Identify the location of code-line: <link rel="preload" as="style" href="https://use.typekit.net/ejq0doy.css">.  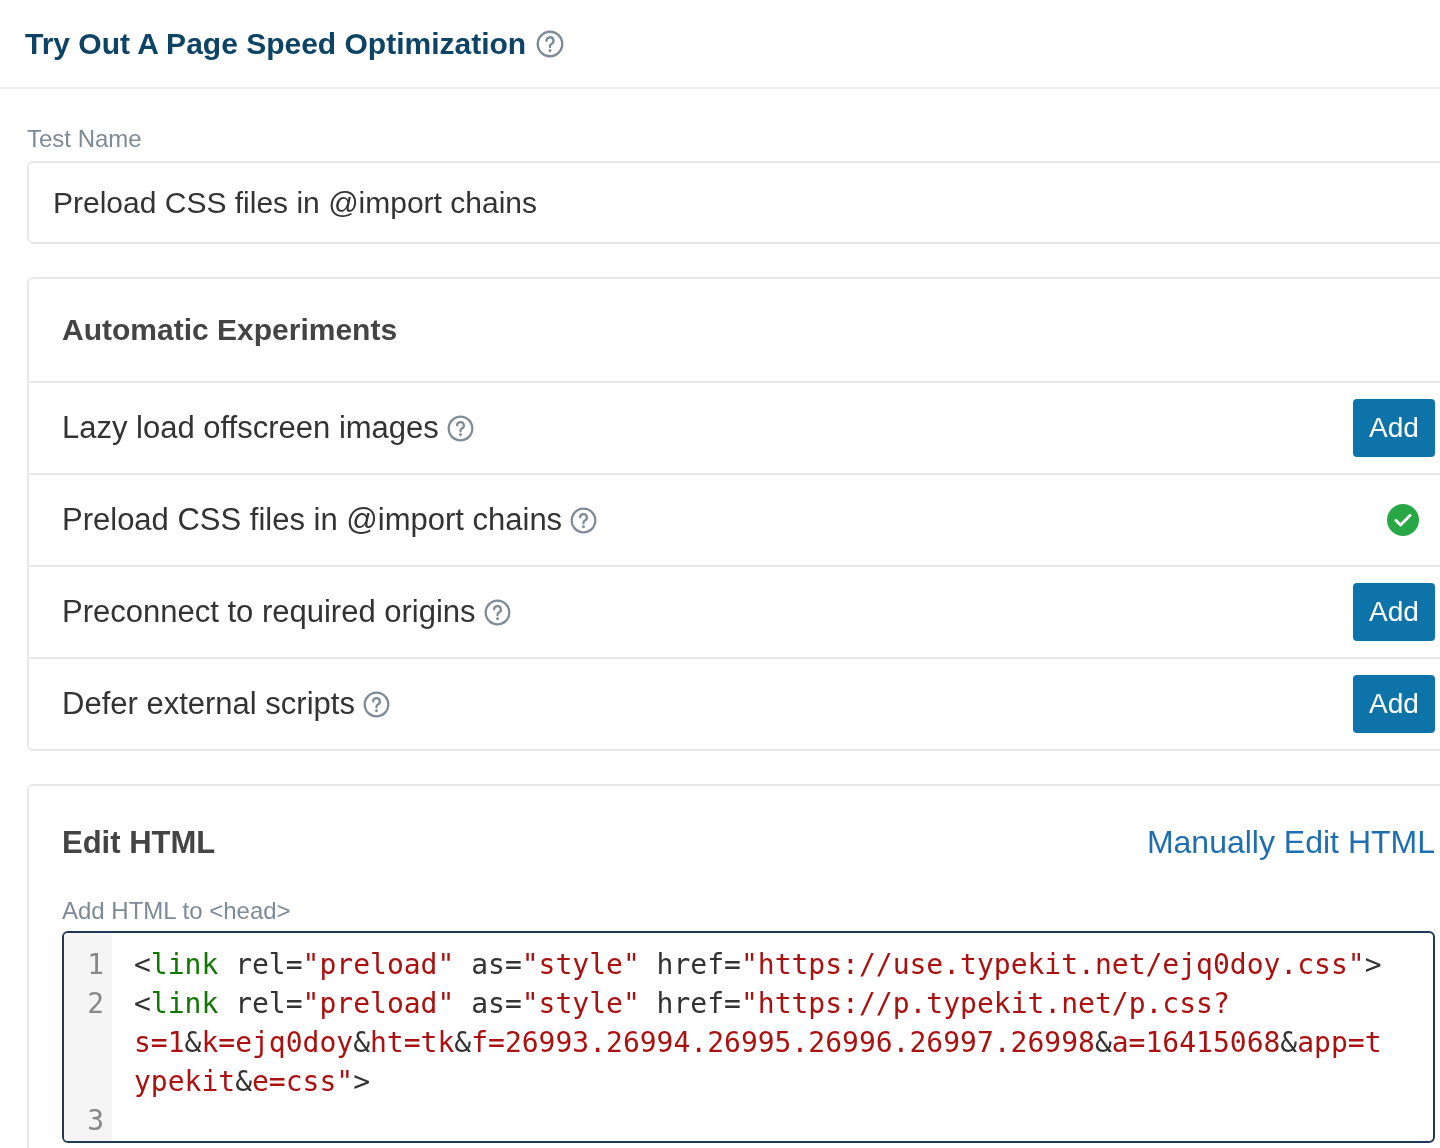
(758, 965).